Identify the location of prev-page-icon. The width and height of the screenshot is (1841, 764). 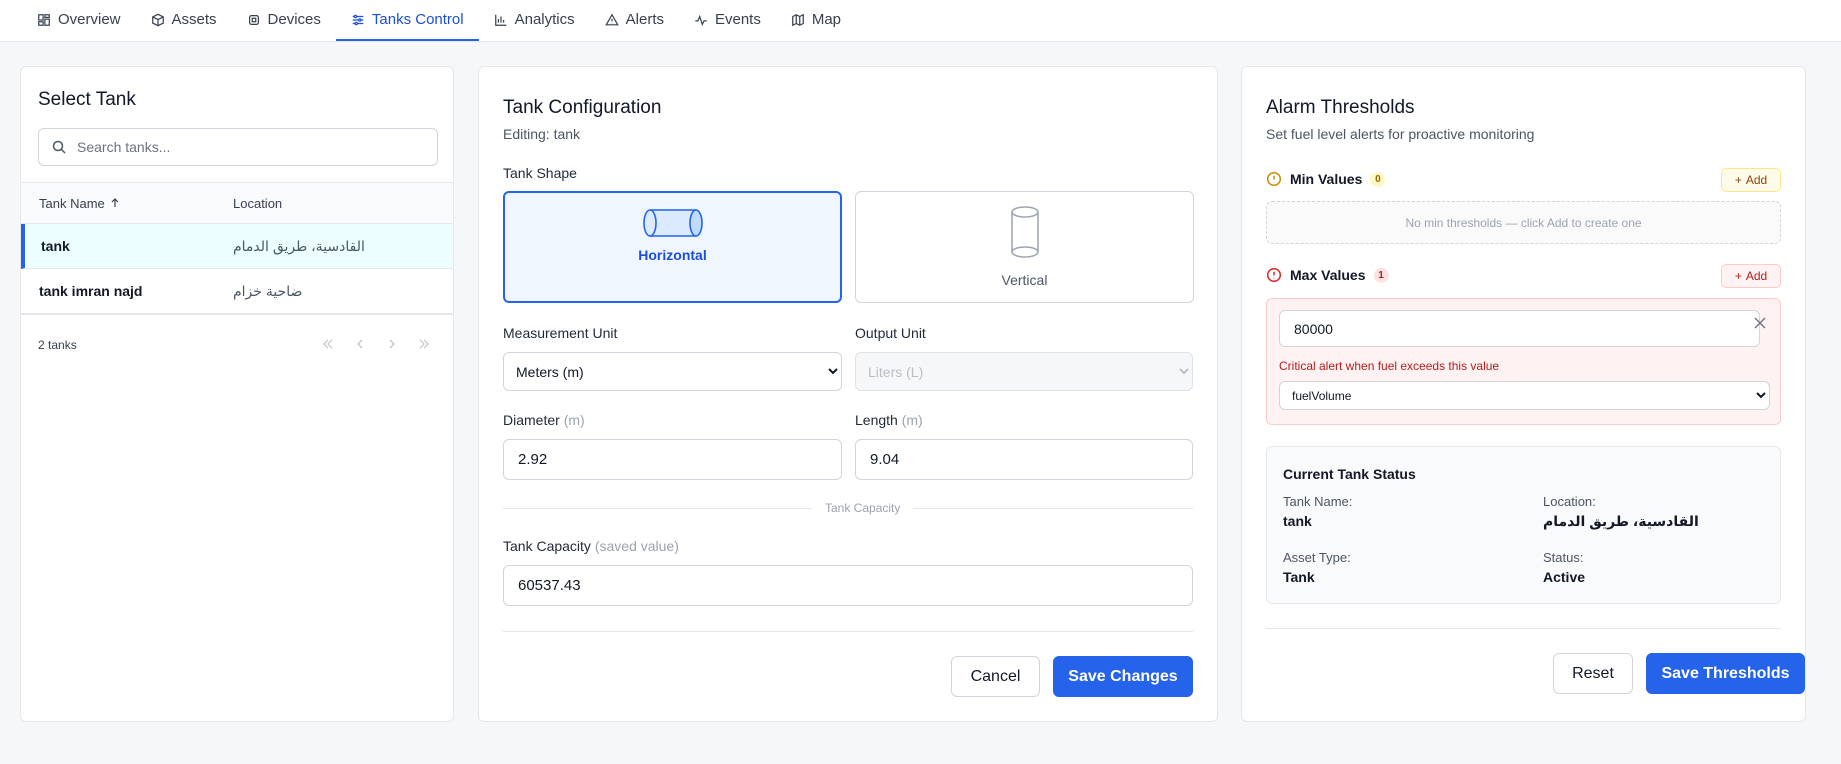
(360, 344).